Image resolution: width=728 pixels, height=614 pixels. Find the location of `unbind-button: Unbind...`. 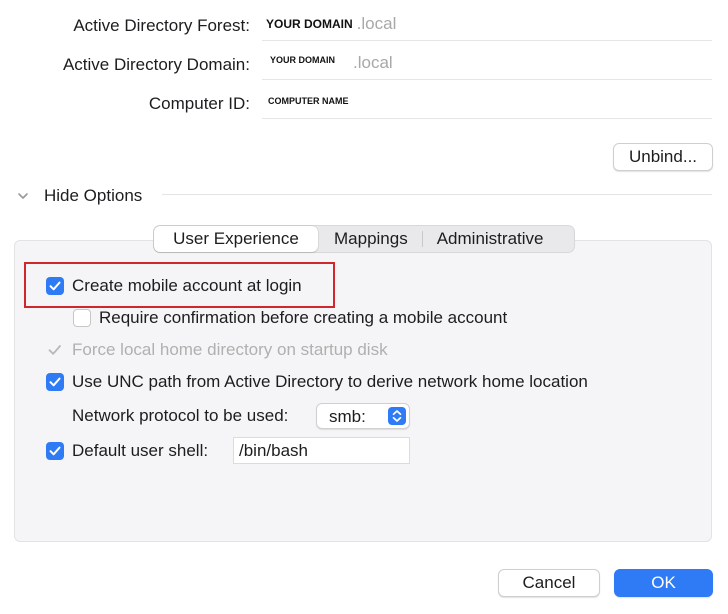

unbind-button: Unbind... is located at coordinates (663, 157).